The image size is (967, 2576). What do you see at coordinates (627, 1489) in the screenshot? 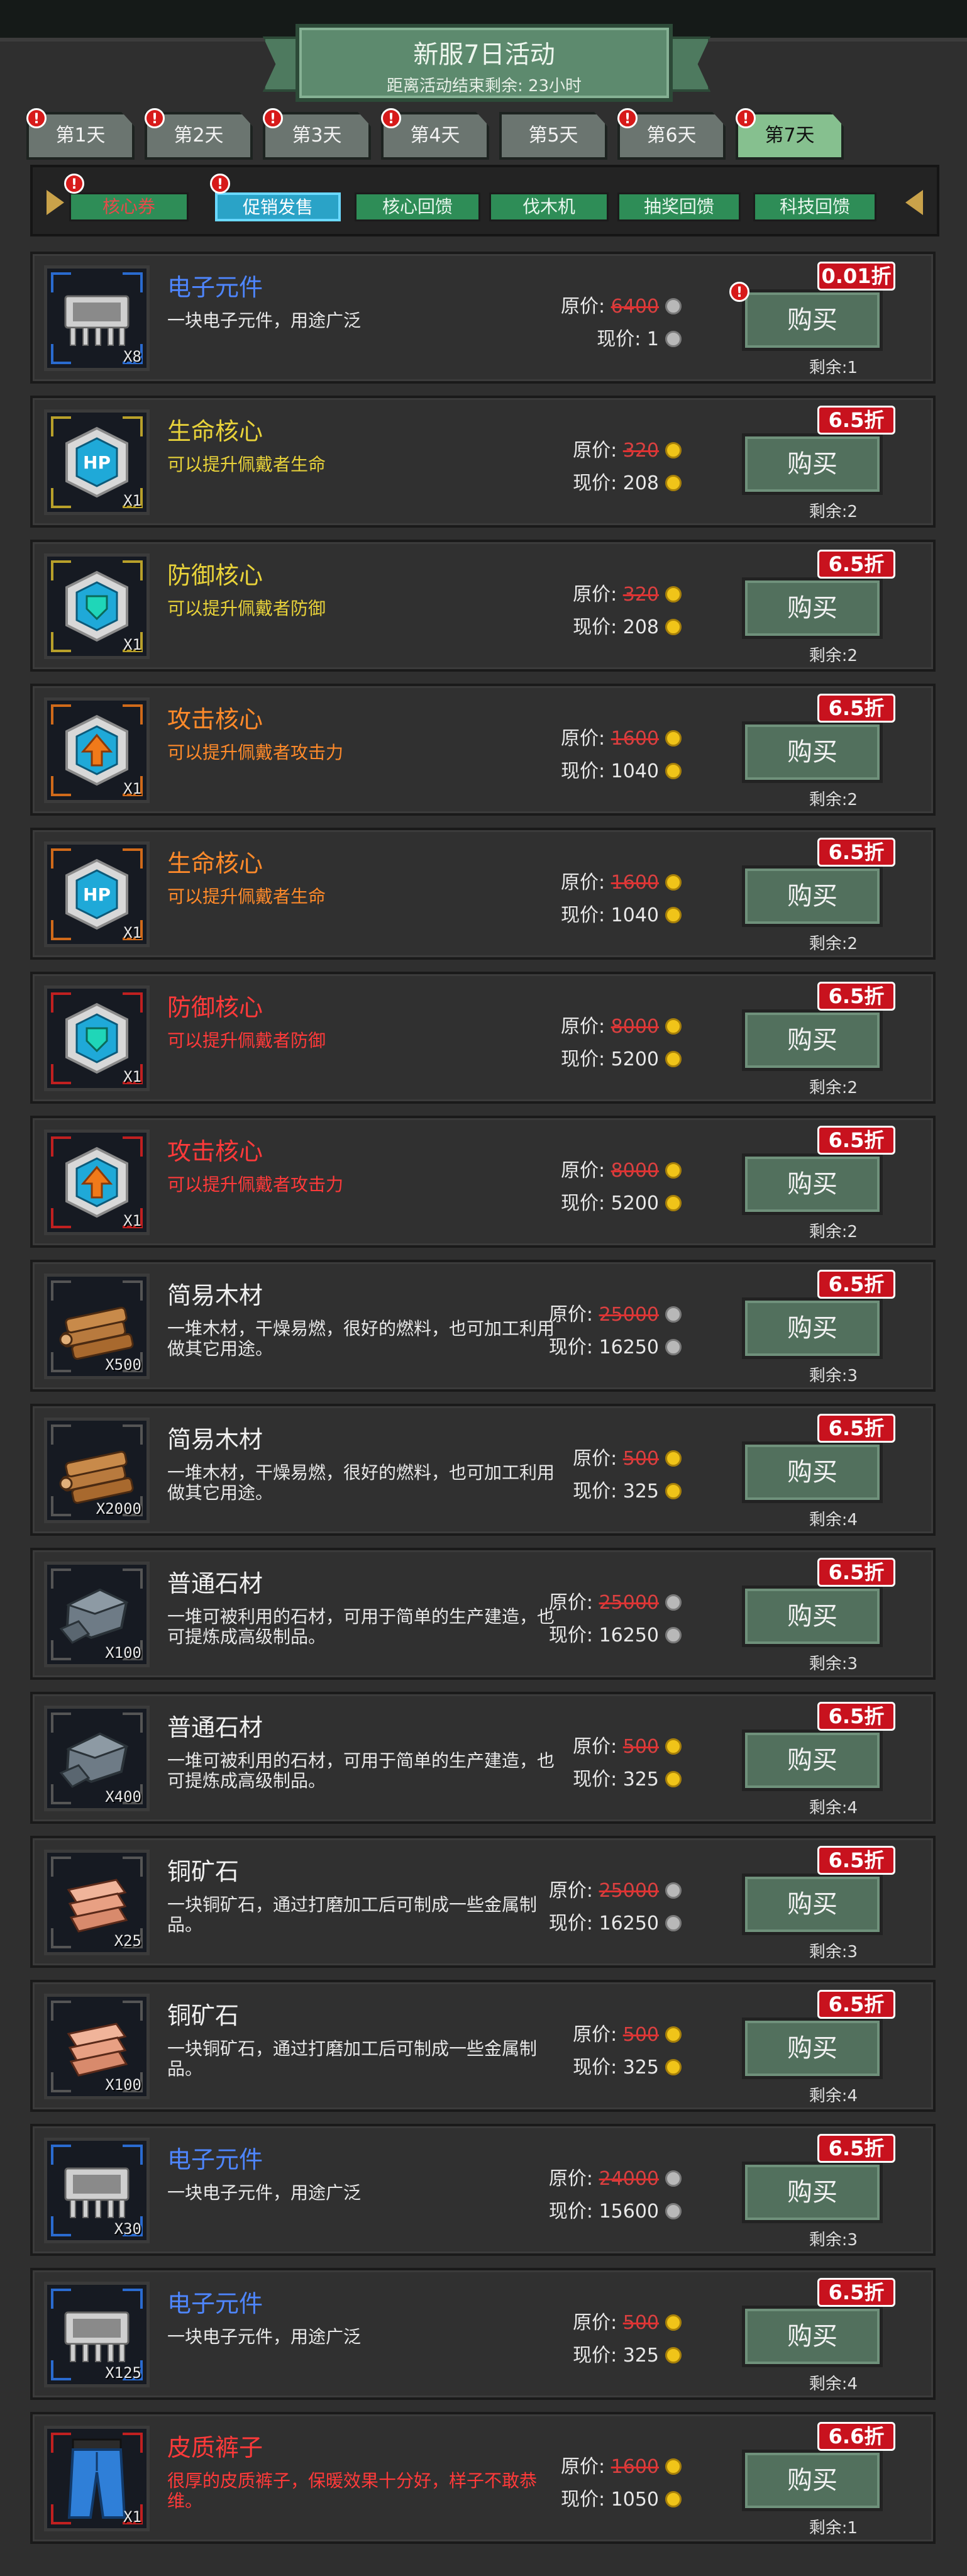
I see `current-price: 现价: 325` at bounding box center [627, 1489].